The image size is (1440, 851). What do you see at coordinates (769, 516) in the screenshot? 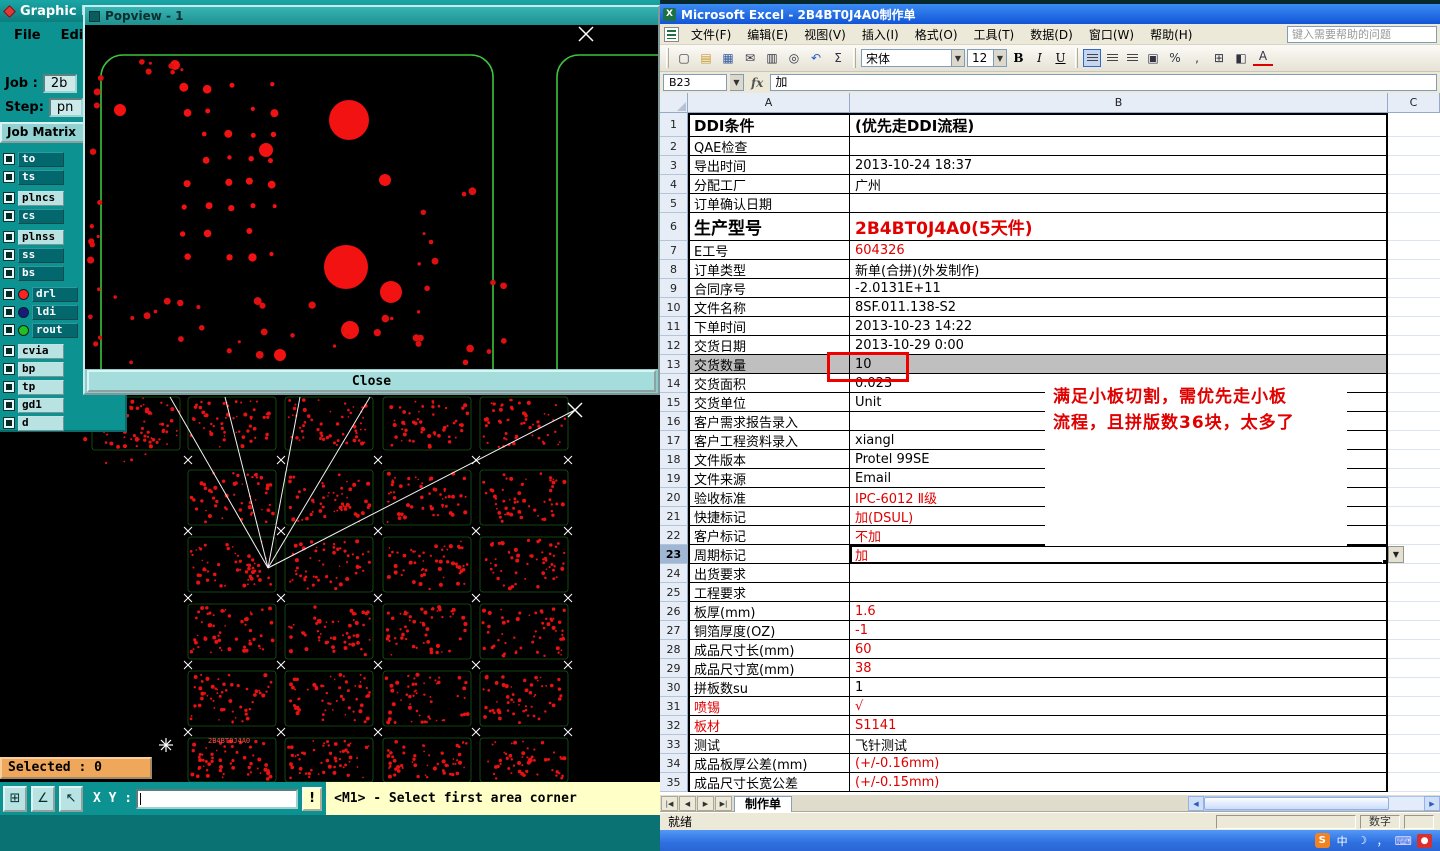
I see `cell-a21: 快捷标记` at bounding box center [769, 516].